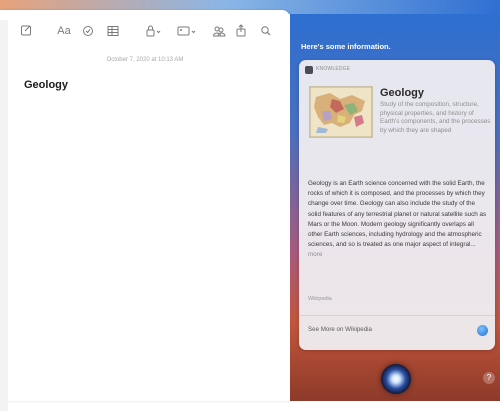  I want to click on notes-toolbar: Aa, so click(145, 31).